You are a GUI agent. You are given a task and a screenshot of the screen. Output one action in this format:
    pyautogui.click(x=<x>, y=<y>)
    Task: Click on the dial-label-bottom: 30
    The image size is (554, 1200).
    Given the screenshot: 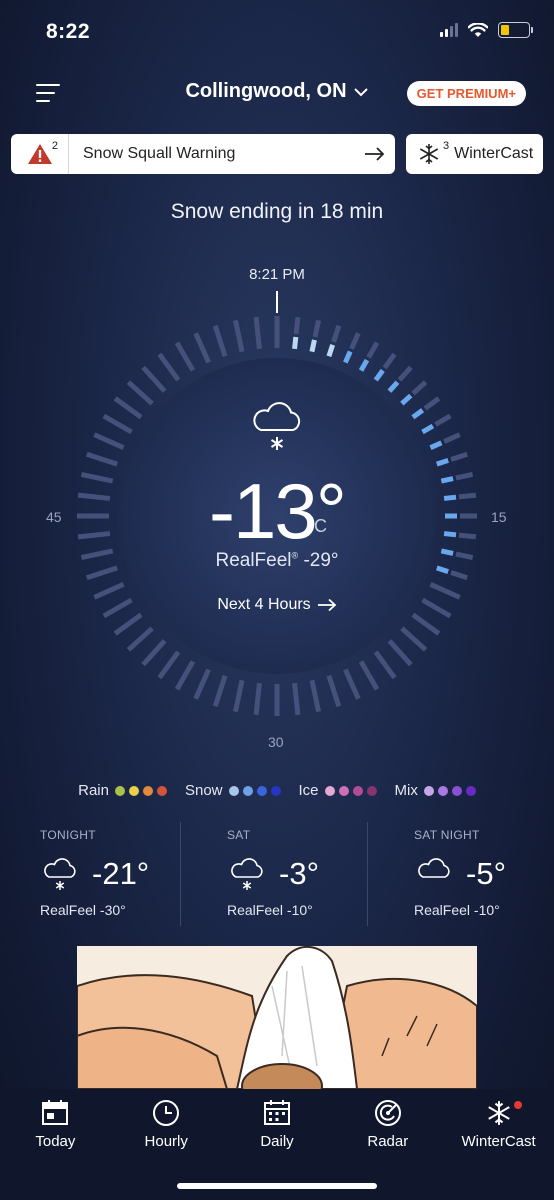 What is the action you would take?
    pyautogui.click(x=276, y=742)
    